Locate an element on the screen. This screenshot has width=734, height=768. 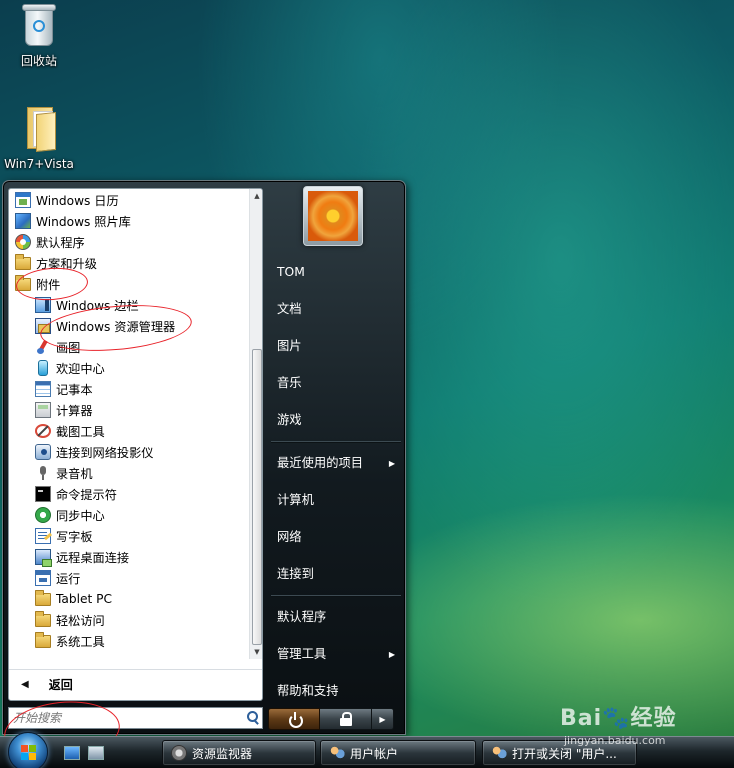
program-label: 附件 is located at coordinates (48, 284).